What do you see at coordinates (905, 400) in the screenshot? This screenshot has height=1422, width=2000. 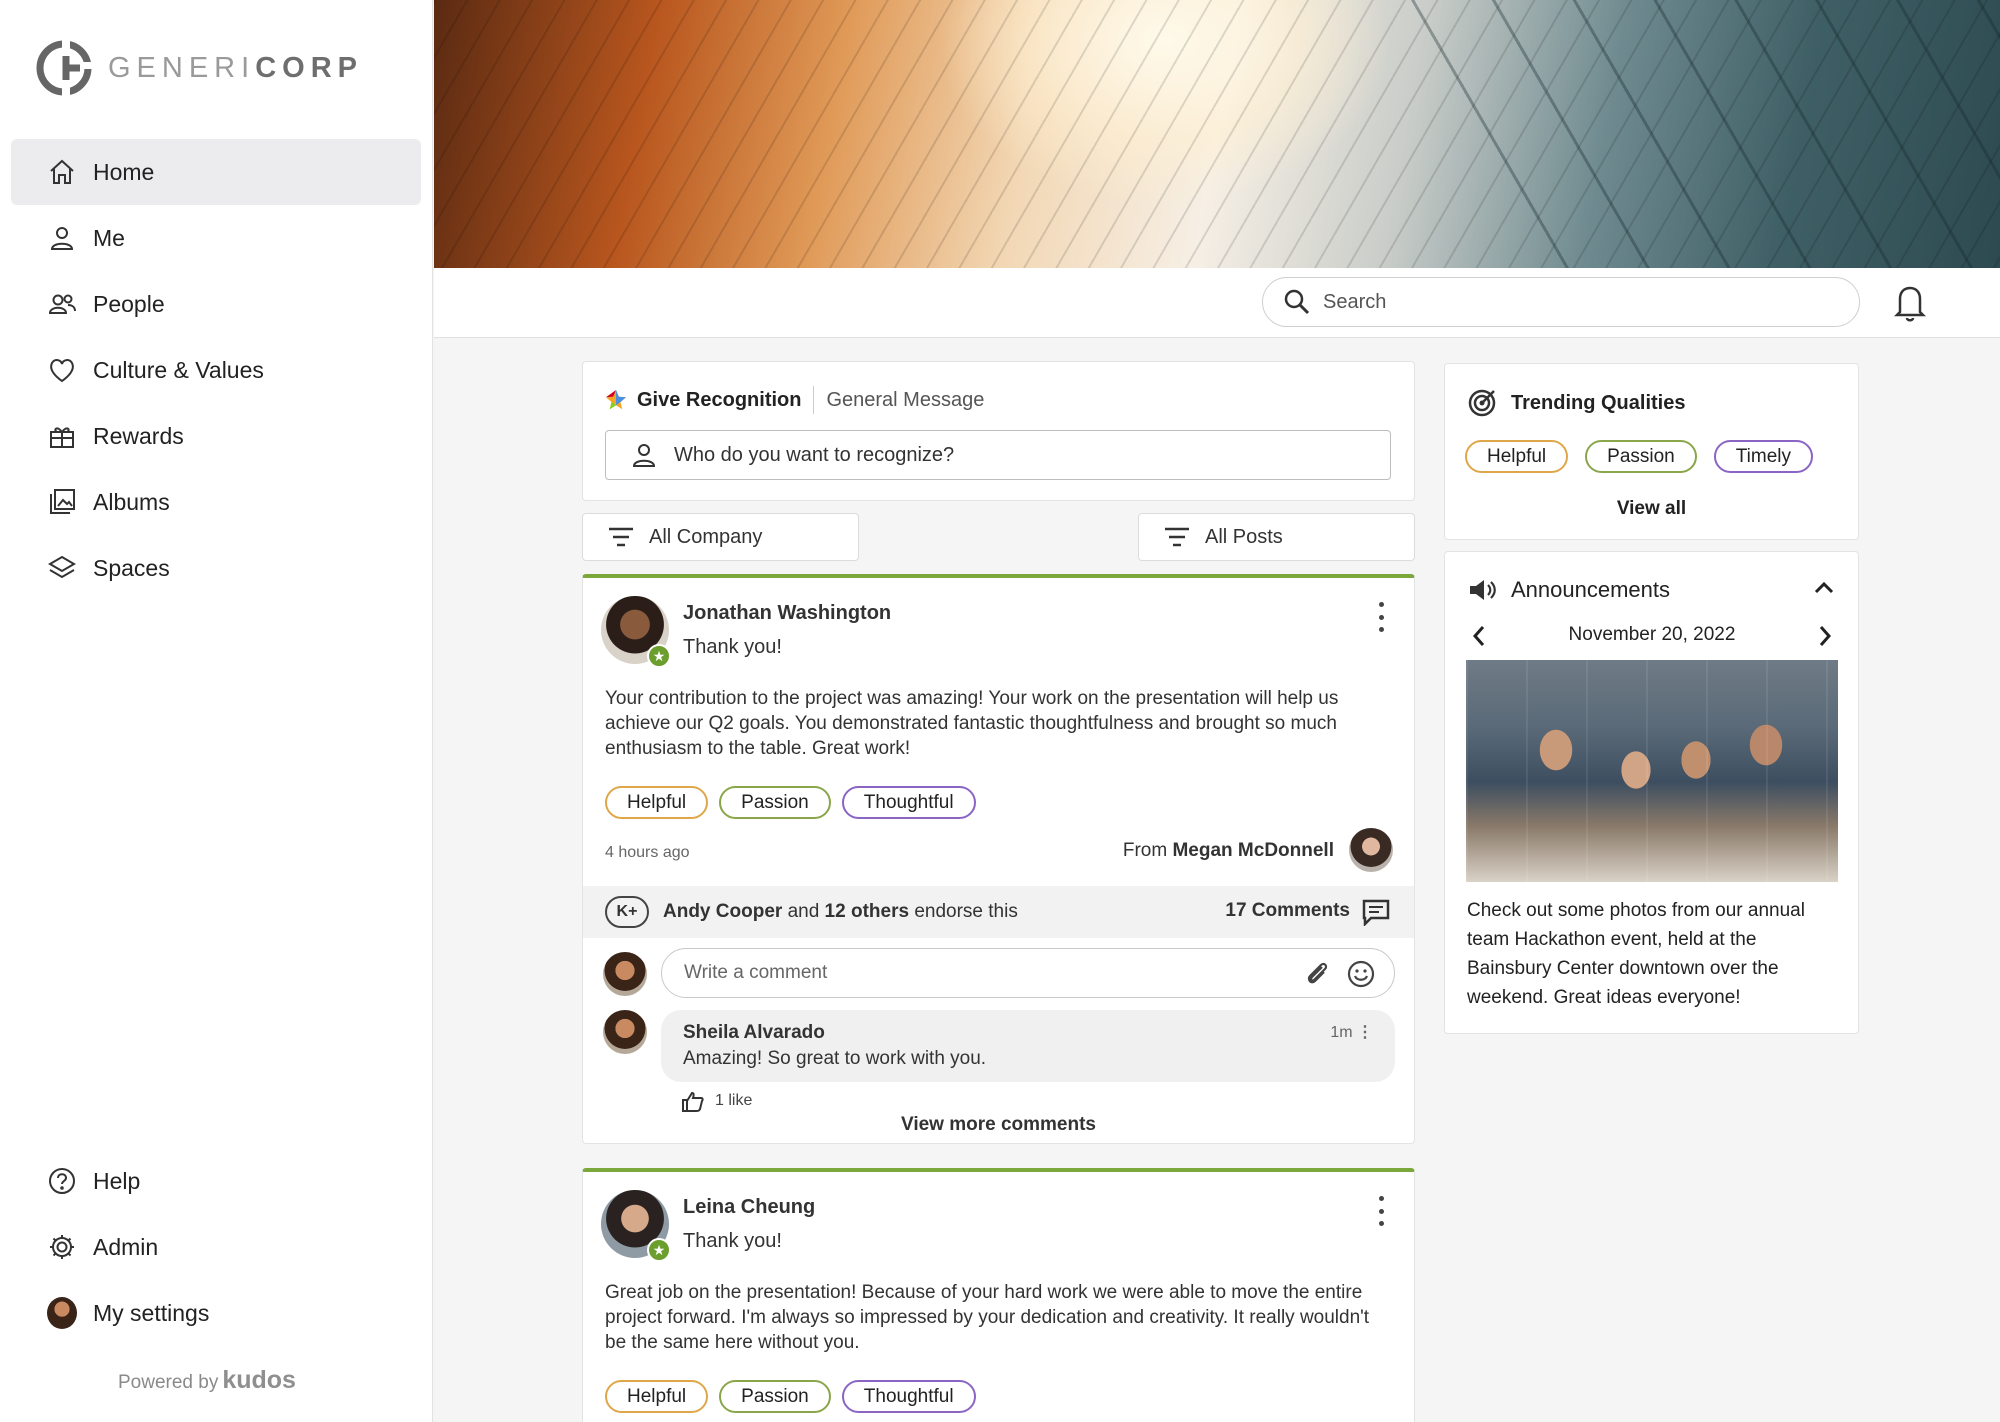 I see `tab-general-message: General Message` at bounding box center [905, 400].